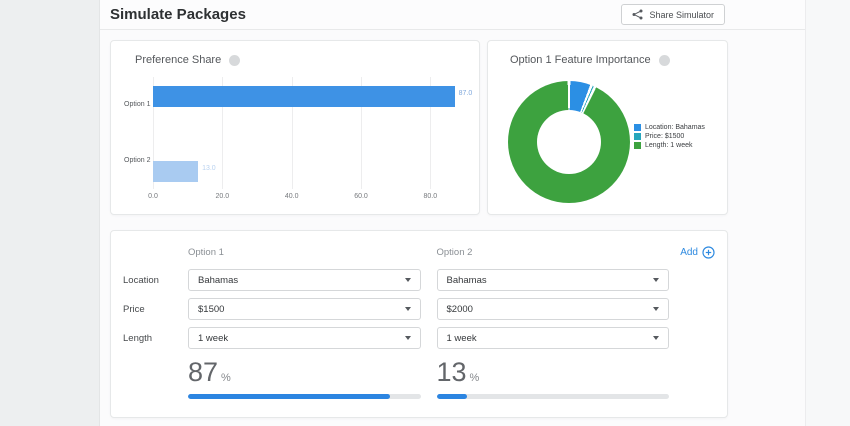 The height and width of the screenshot is (426, 850). I want to click on select-value: $2000, so click(459, 309).